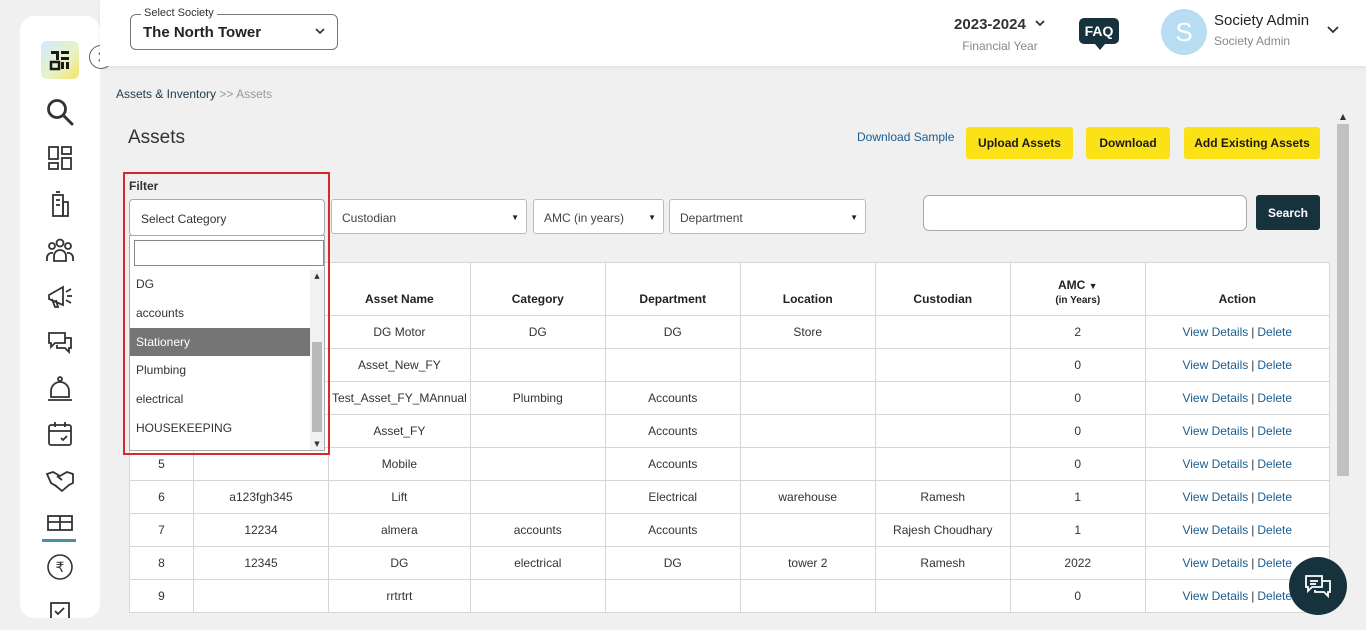 The width and height of the screenshot is (1366, 630). Describe the element at coordinates (1237, 289) in the screenshot. I see `col-action: Action` at that location.